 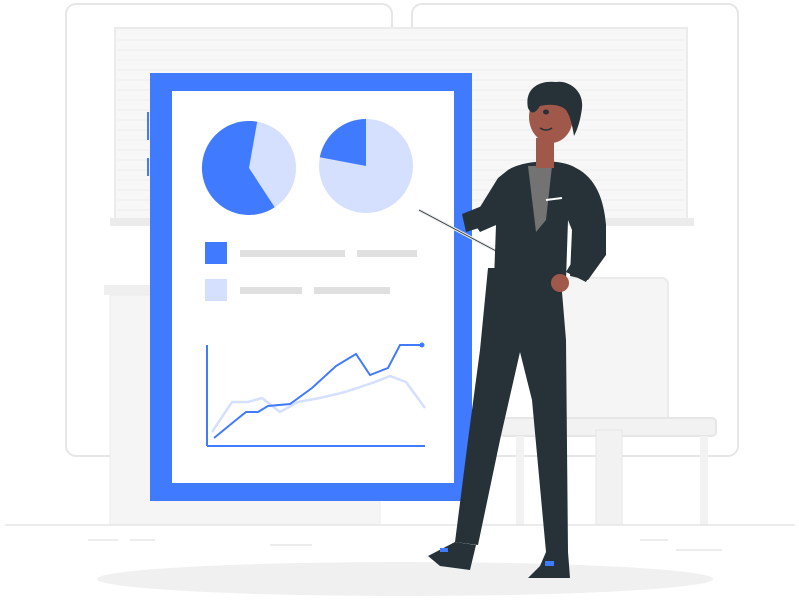 What do you see at coordinates (216, 253) in the screenshot?
I see `legend-swatch-dark` at bounding box center [216, 253].